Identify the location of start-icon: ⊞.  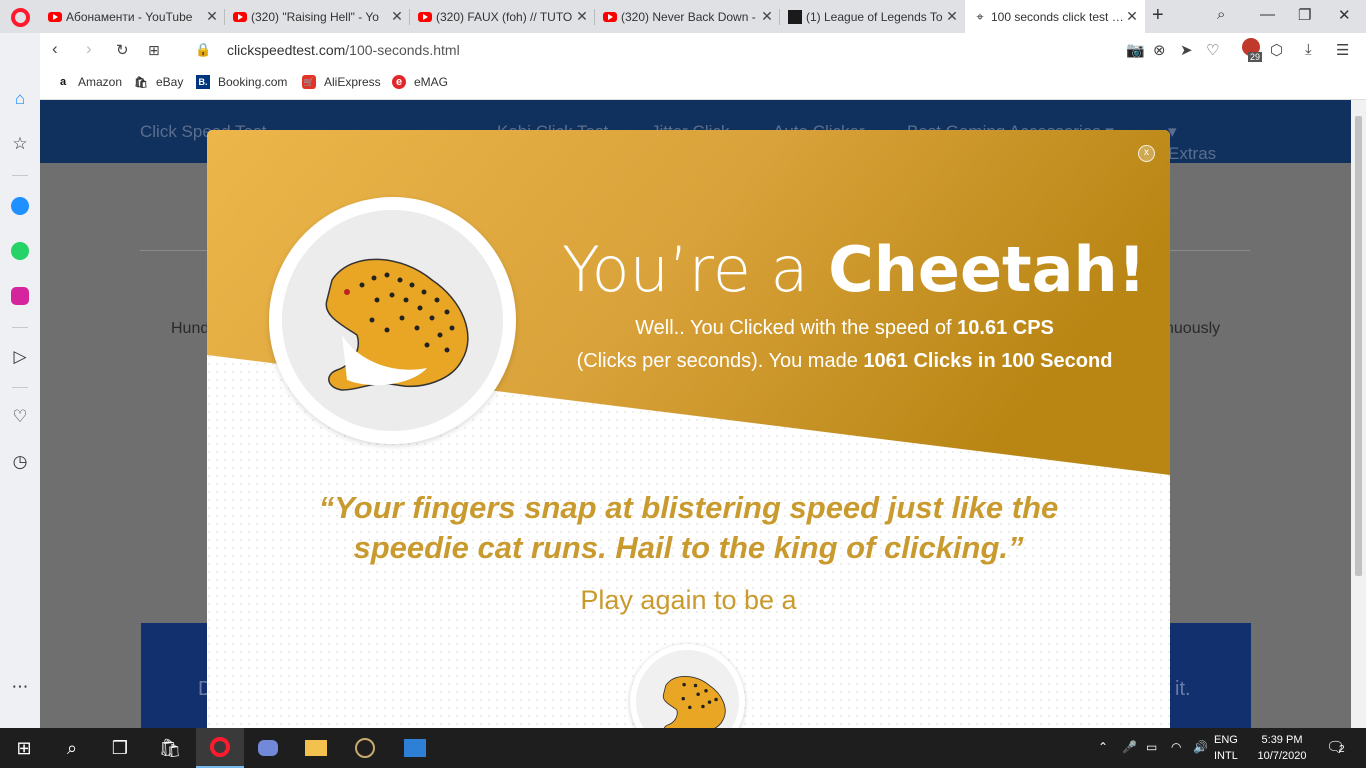
(24, 748).